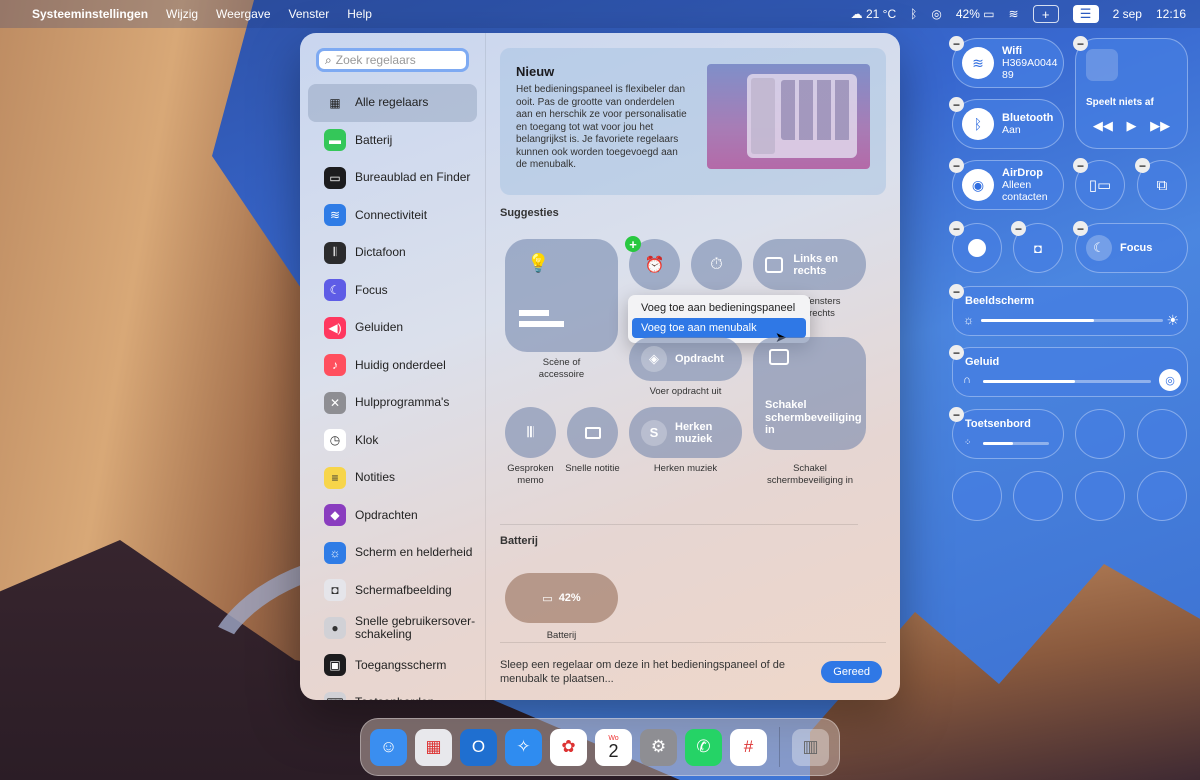  I want to click on quick-note-icon, so click(592, 432).